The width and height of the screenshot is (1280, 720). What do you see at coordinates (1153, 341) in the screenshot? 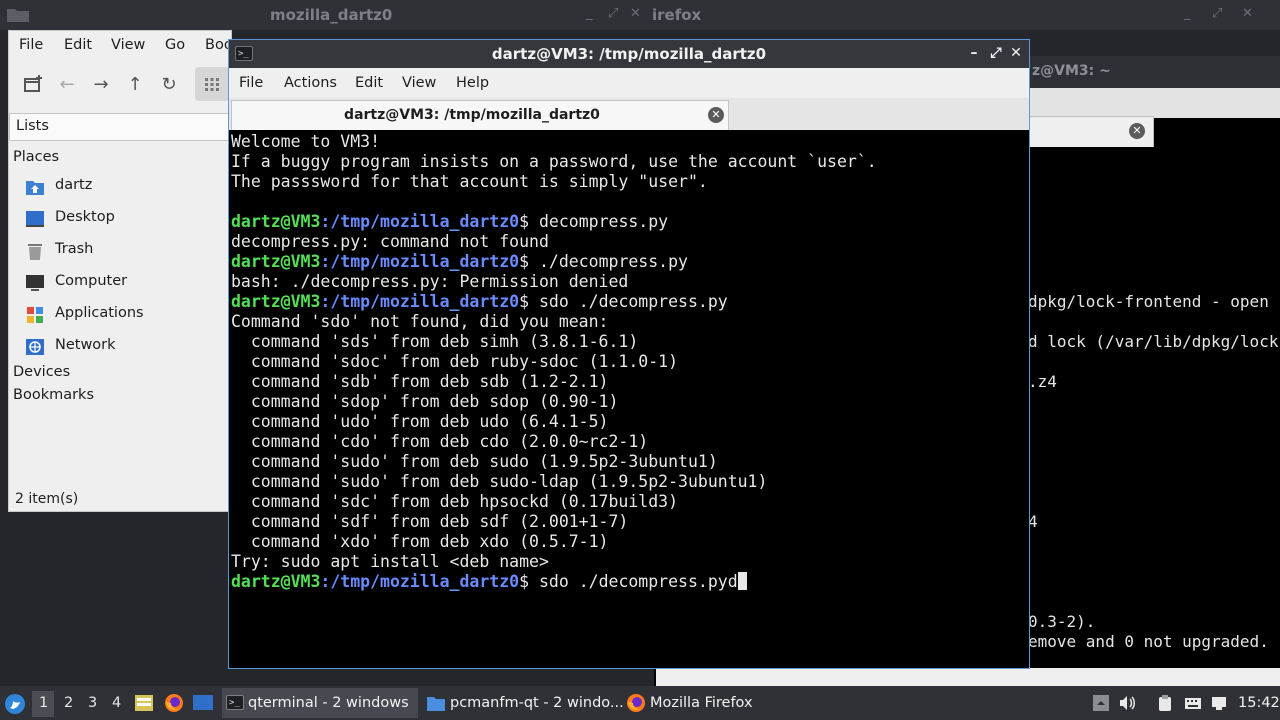
I see `bg-terminal-line: d lock (/var/lib/dpkg/lock` at bounding box center [1153, 341].